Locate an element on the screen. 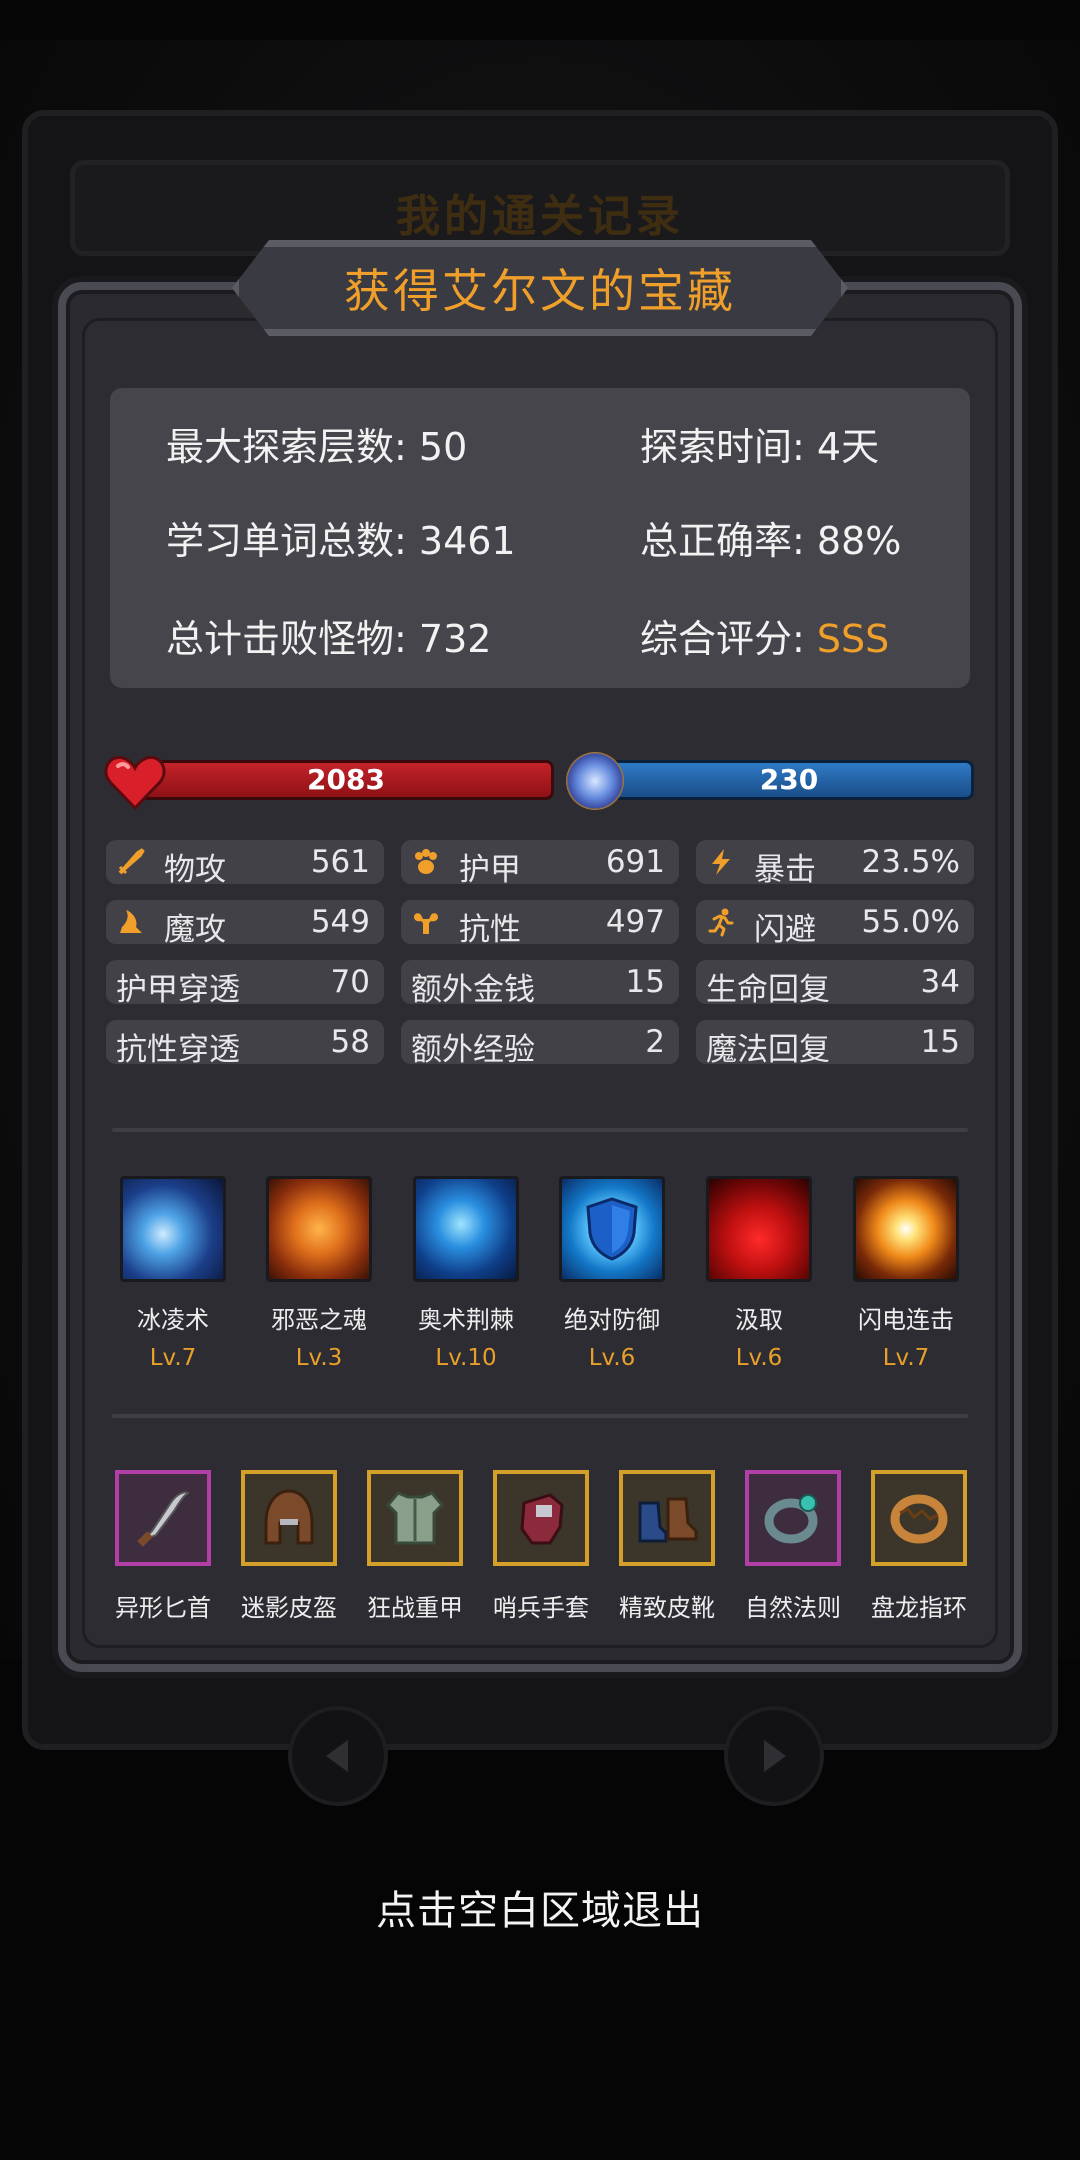 The height and width of the screenshot is (2160, 1080). monsters-defeated: 总计击败怪物: 732 is located at coordinates (328, 635).